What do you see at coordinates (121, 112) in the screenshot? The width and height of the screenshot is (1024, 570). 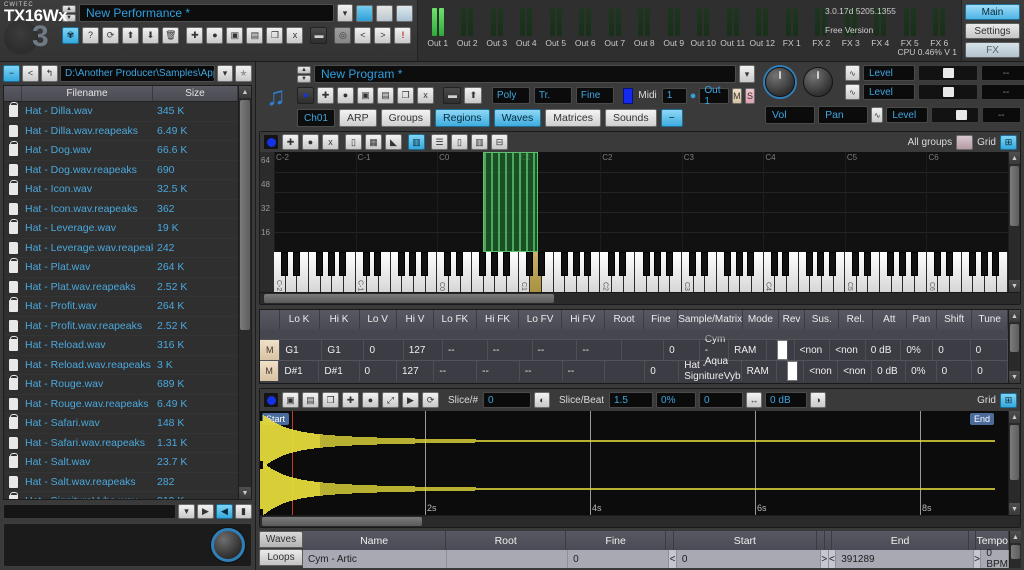 I see `list-item: Hat - Dilla.wav 345 K` at bounding box center [121, 112].